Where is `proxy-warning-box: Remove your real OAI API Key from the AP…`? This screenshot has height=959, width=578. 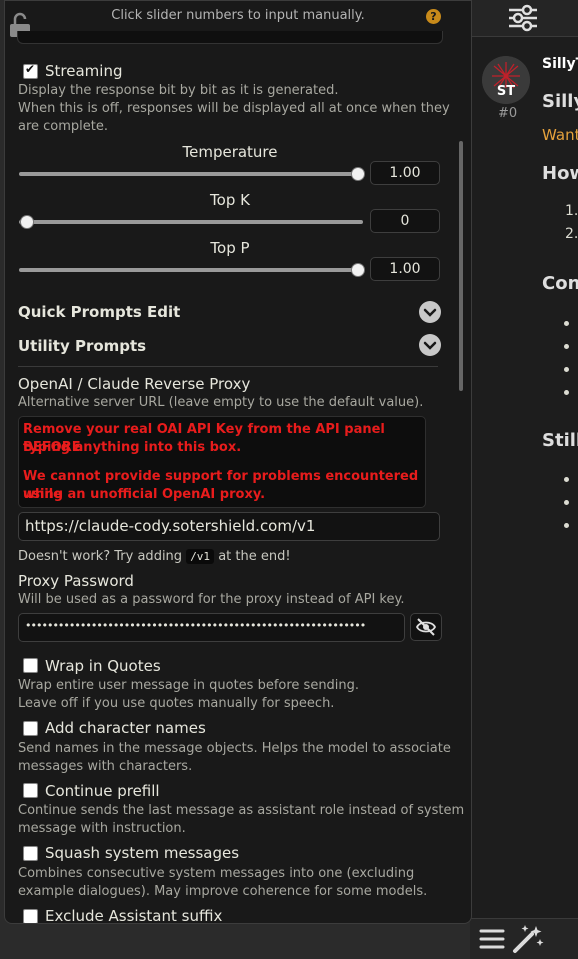
proxy-warning-box: Remove your real OAI API Key from the AP… is located at coordinates (222, 462).